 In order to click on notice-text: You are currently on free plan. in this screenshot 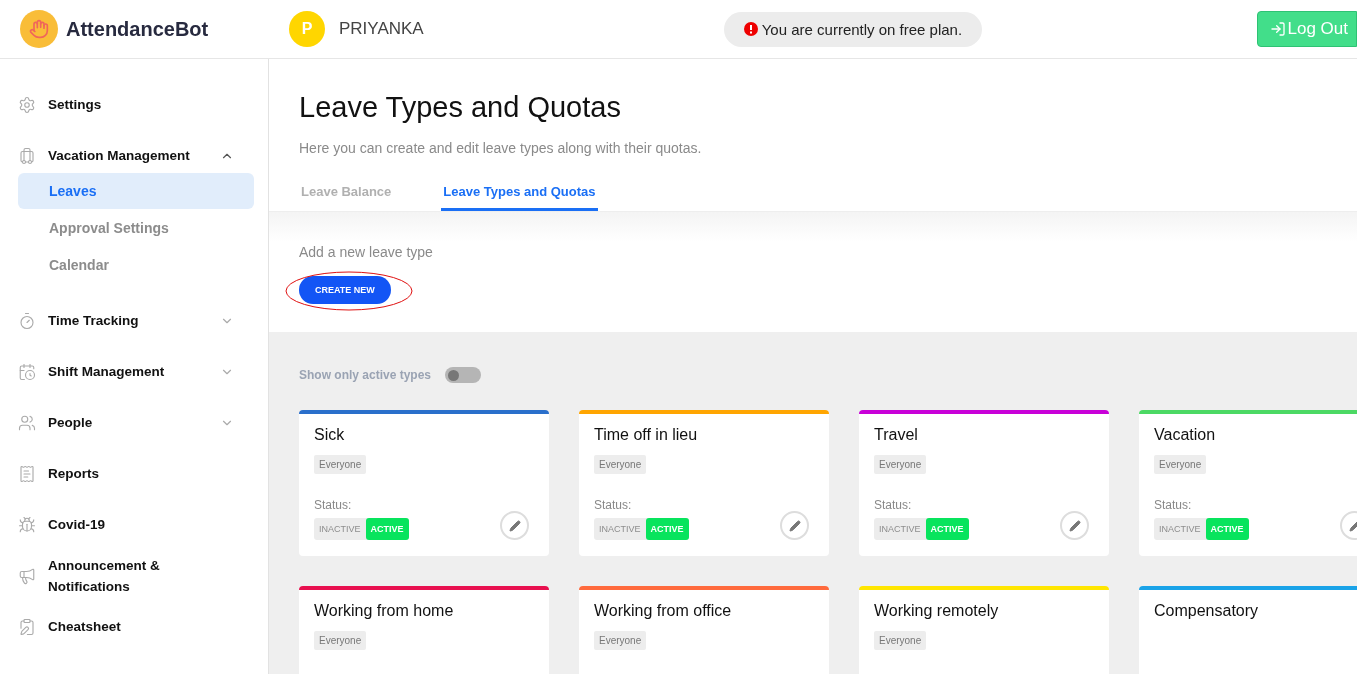, I will do `click(862, 29)`.